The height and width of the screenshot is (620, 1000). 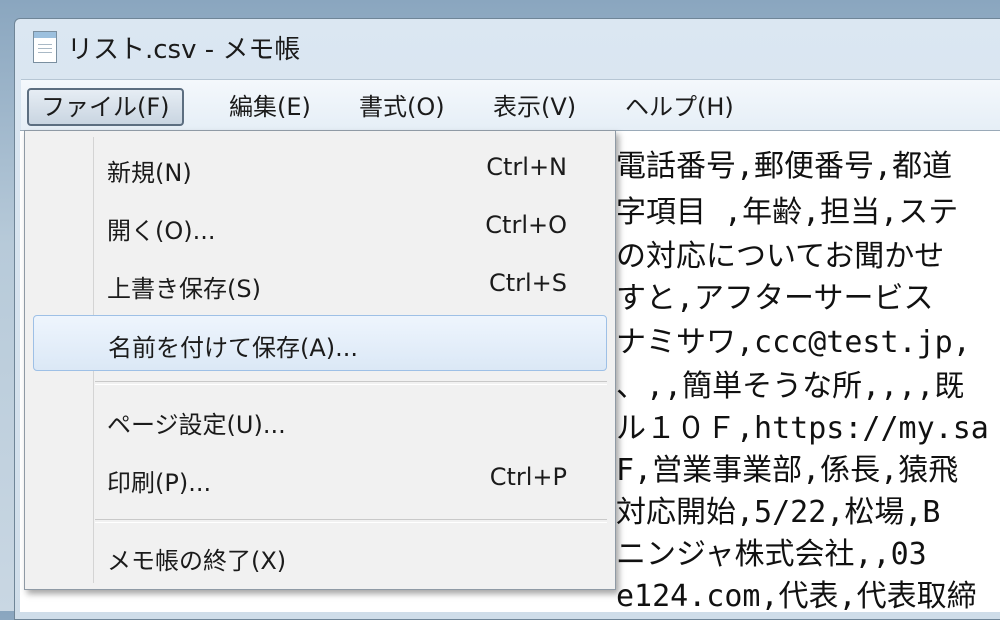 I want to click on menu-help: ヘルプ(H), so click(x=679, y=107).